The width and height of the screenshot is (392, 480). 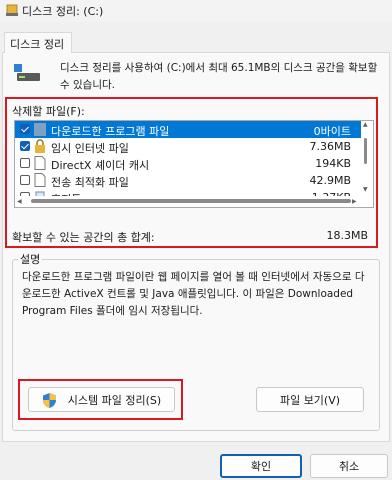 I want to click on ok-label: 확인, so click(x=261, y=466).